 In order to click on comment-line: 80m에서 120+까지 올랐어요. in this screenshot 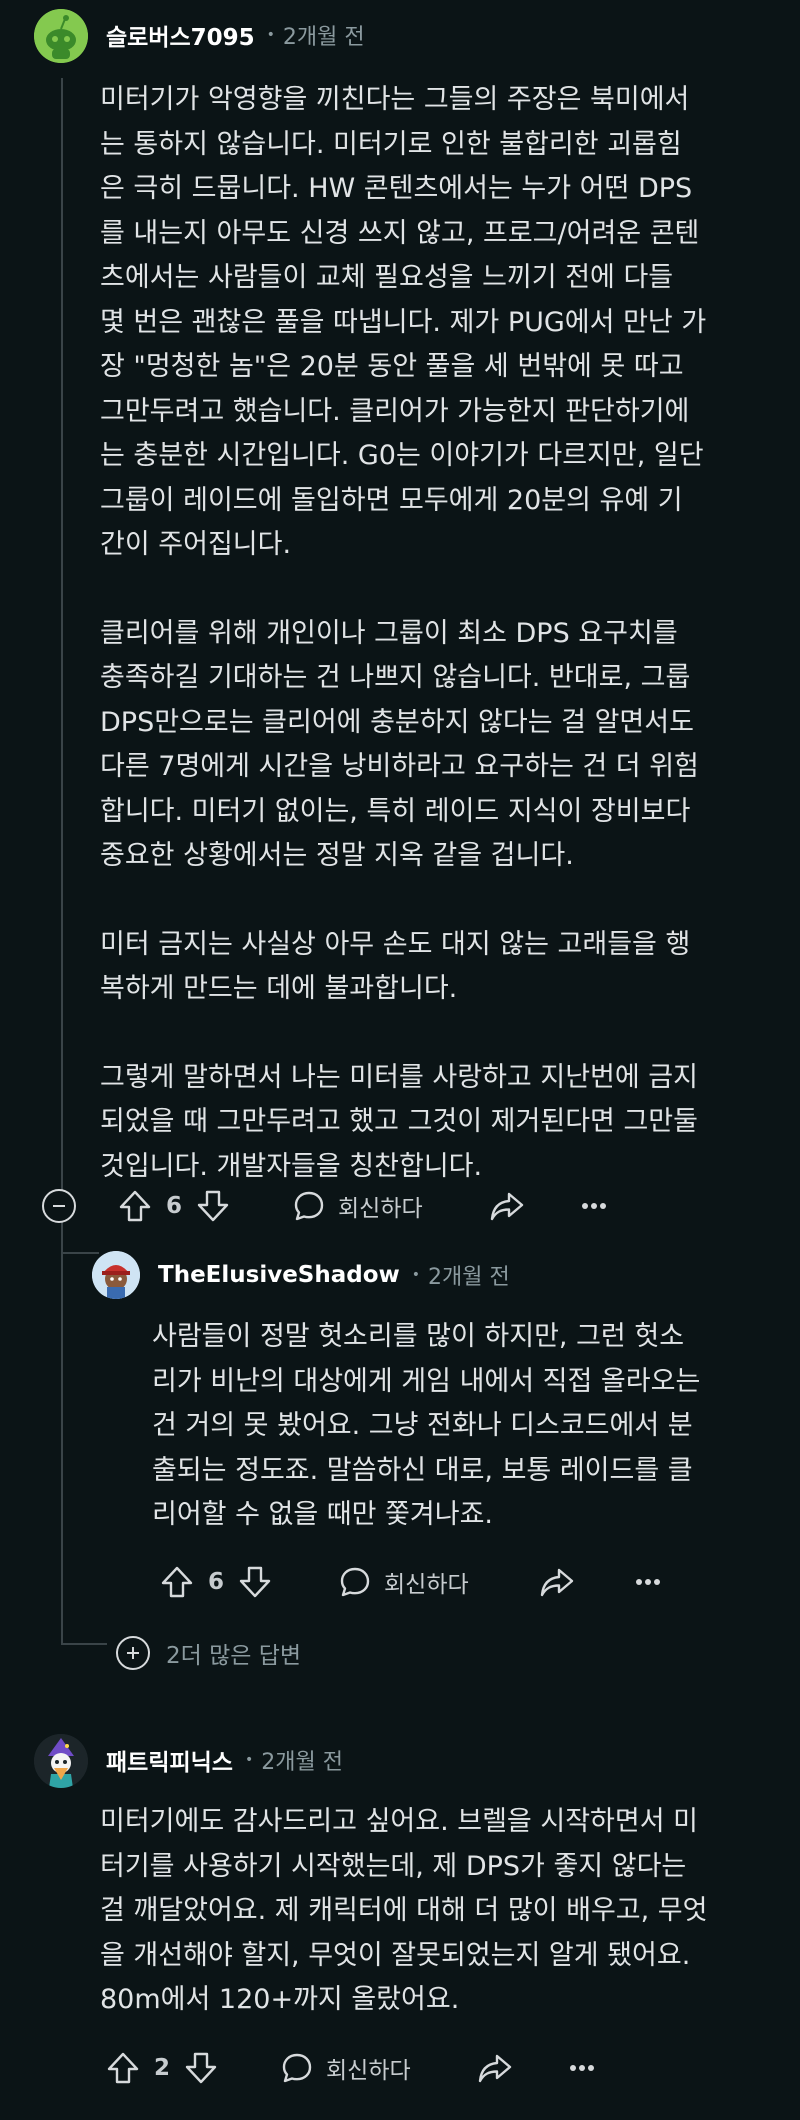, I will do `click(280, 1999)`.